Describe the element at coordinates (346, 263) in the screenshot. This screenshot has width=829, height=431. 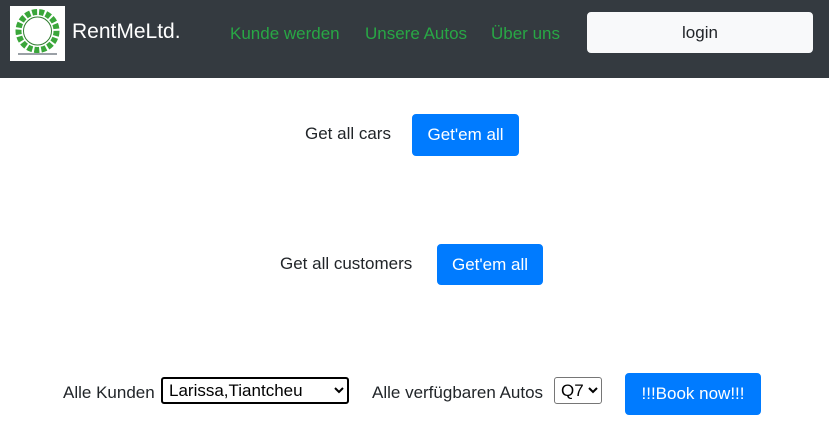
I see `get-all-customers-label: Get all customers` at that location.